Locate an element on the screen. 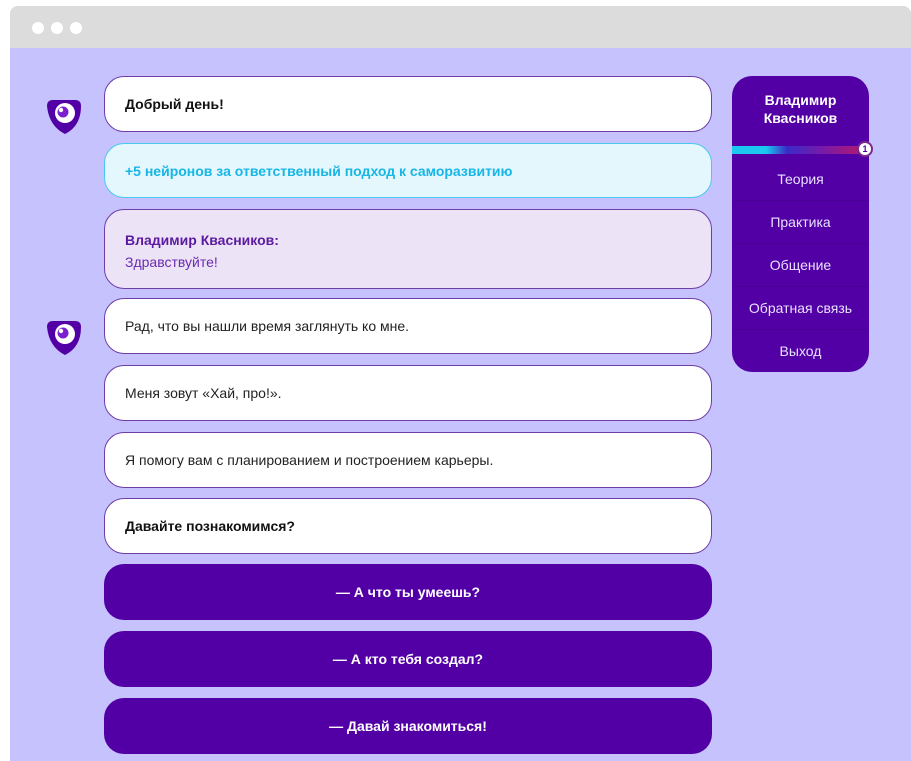 This screenshot has width=911, height=761. window-titlebar is located at coordinates (460, 27).